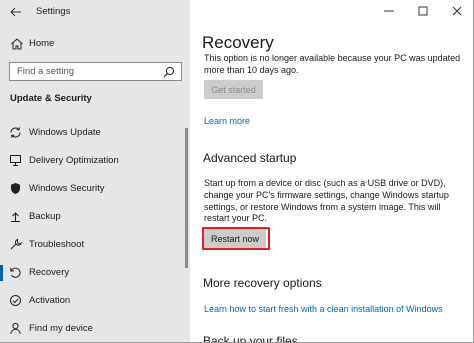 This screenshot has height=343, width=474. I want to click on back-arrow-icon, so click(15, 12).